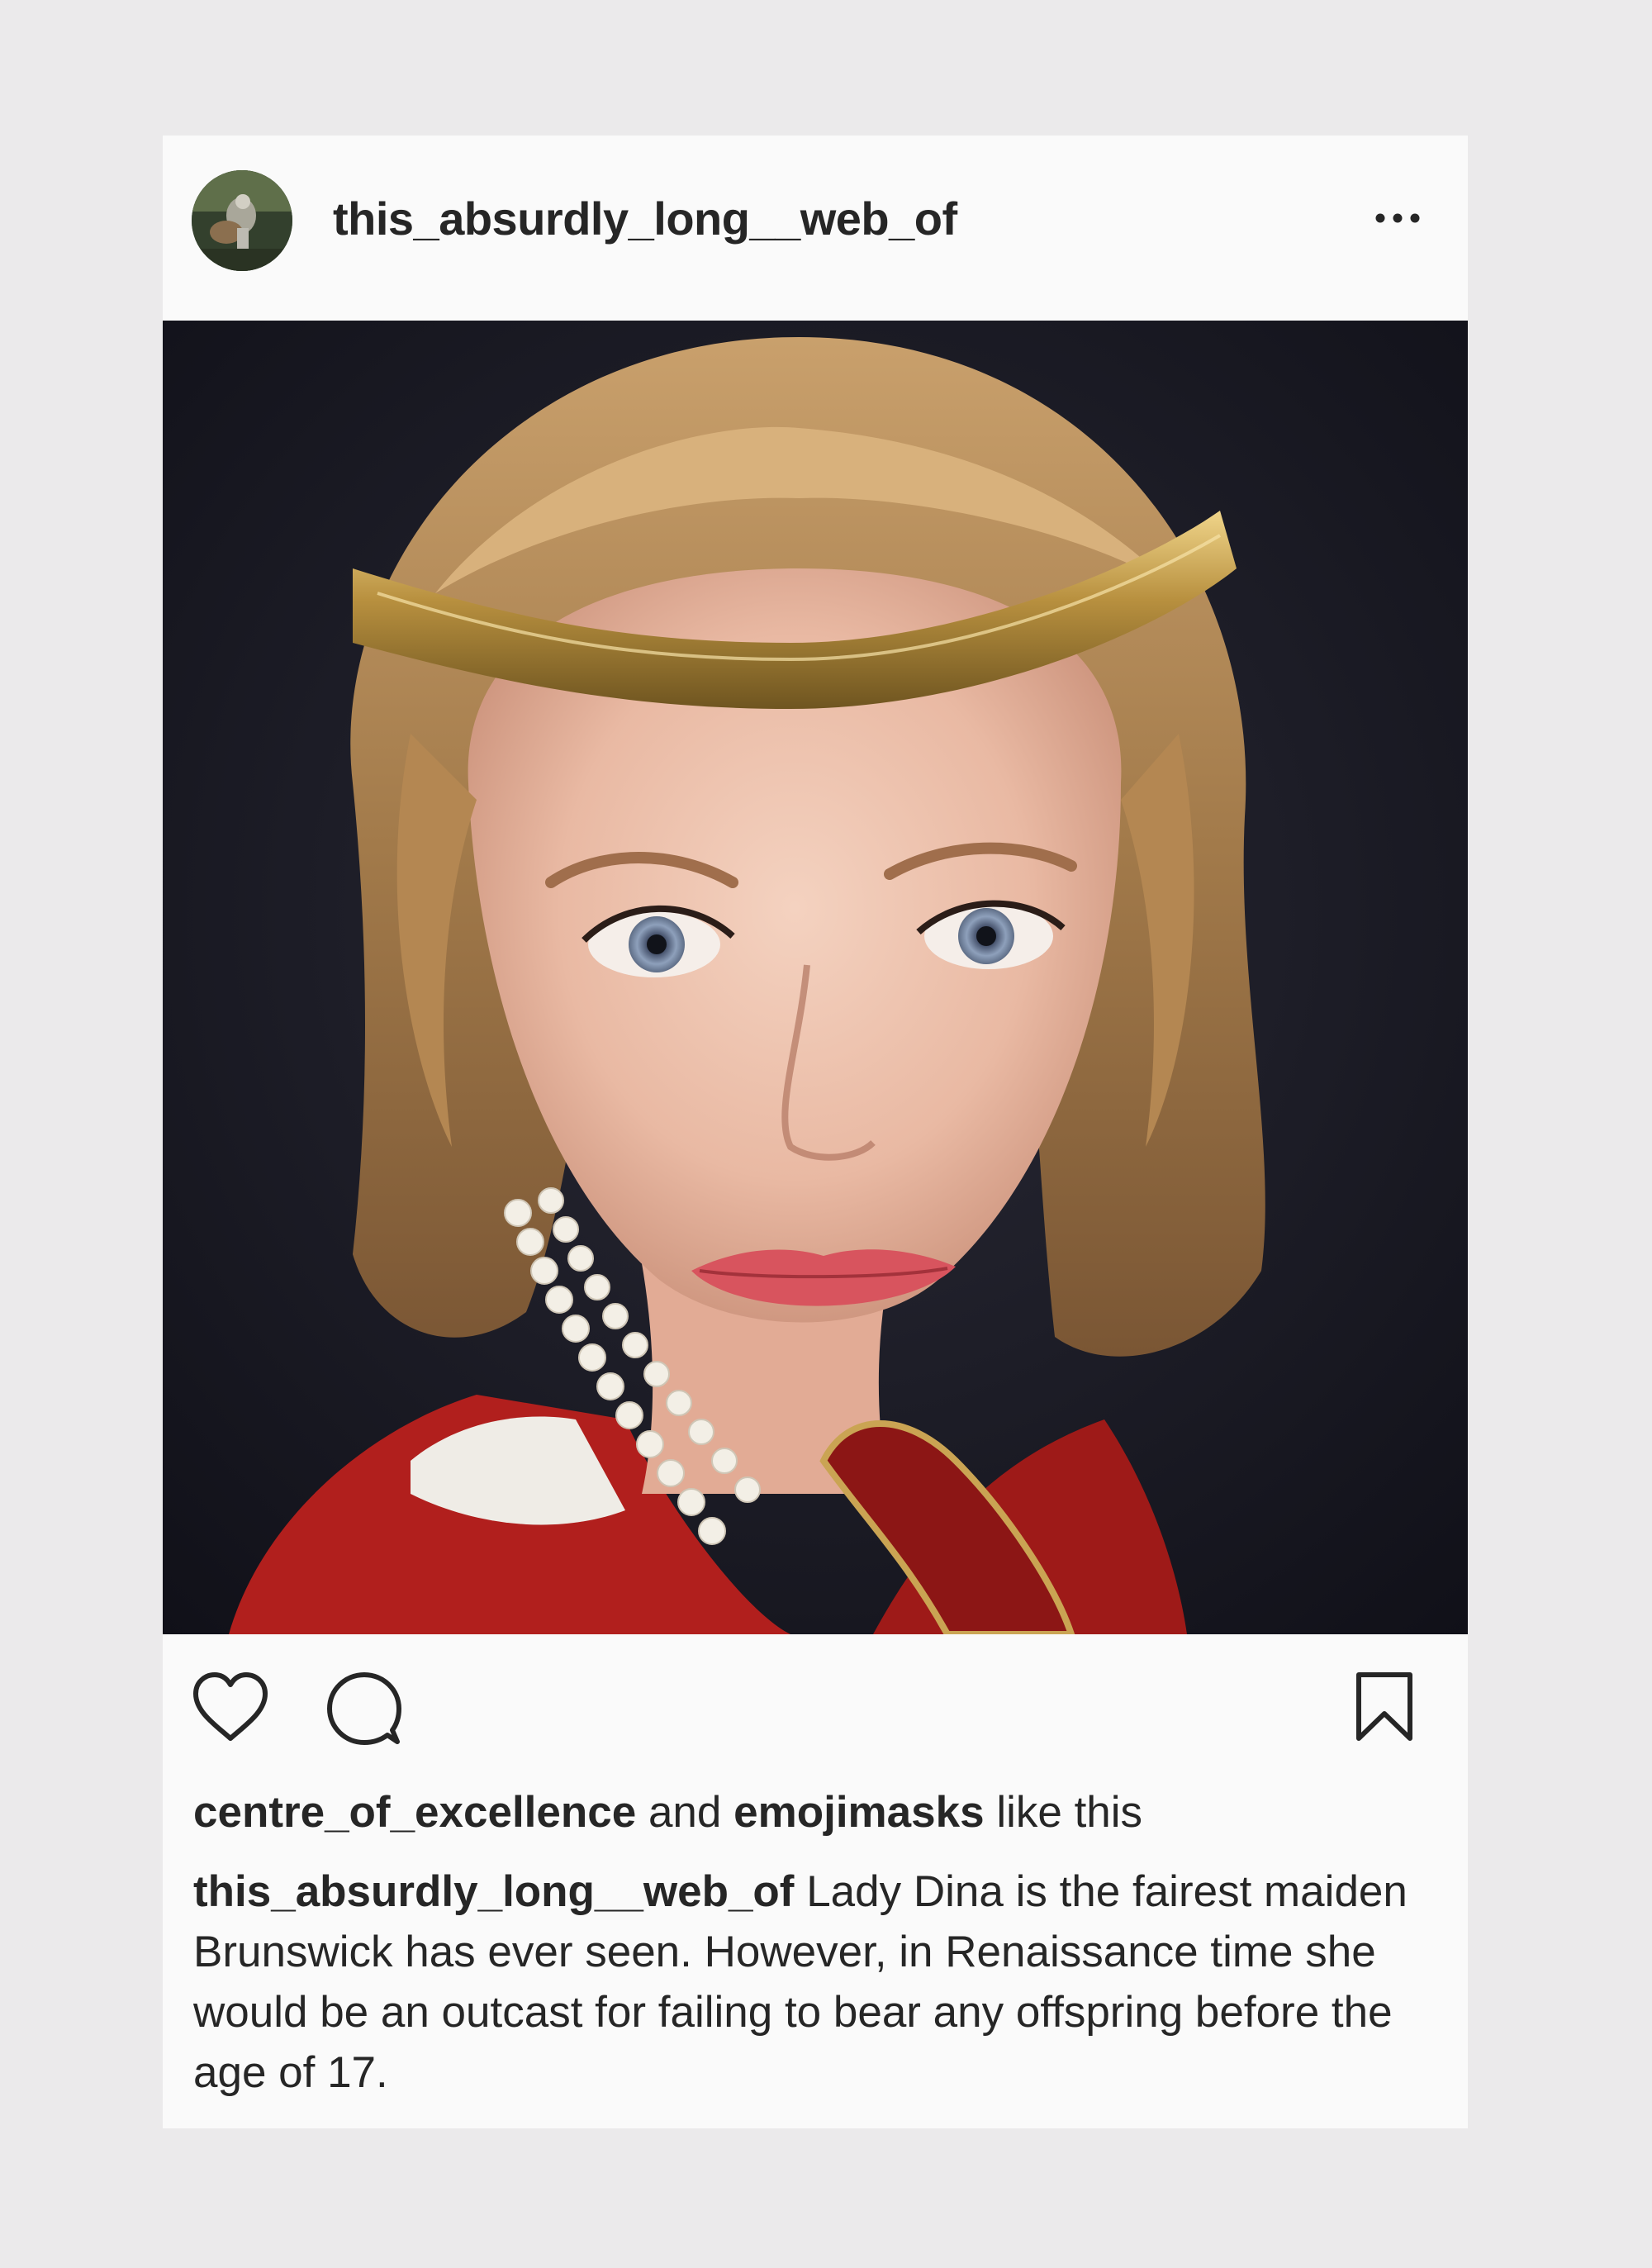 The height and width of the screenshot is (2268, 1652). I want to click on post-header: this_absurdly_long__web_of, so click(815, 228).